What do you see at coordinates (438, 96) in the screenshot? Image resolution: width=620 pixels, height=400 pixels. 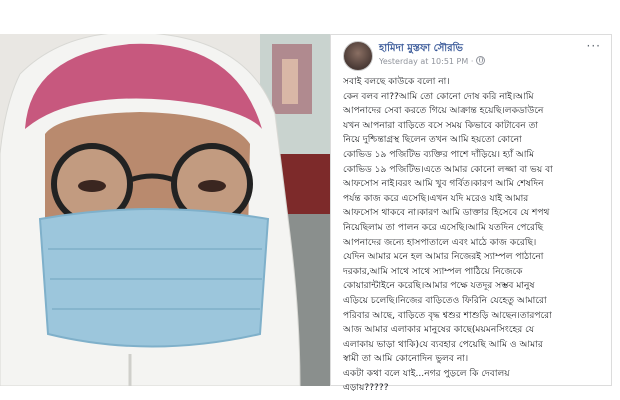 I see `post-line: কেন বলব না??আমি তো কোনো দোষ করি নাই।আমি` at bounding box center [438, 96].